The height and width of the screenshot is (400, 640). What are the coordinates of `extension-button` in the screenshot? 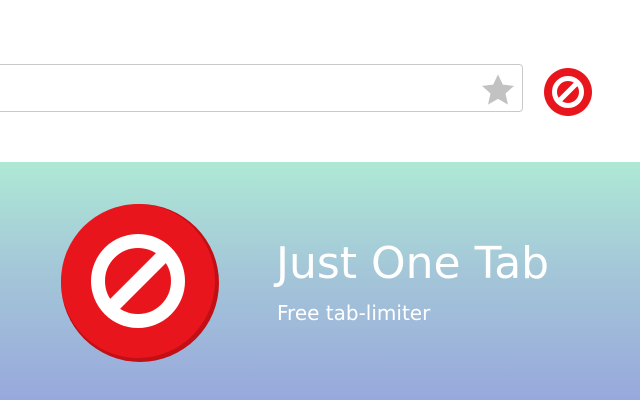 It's located at (568, 92).